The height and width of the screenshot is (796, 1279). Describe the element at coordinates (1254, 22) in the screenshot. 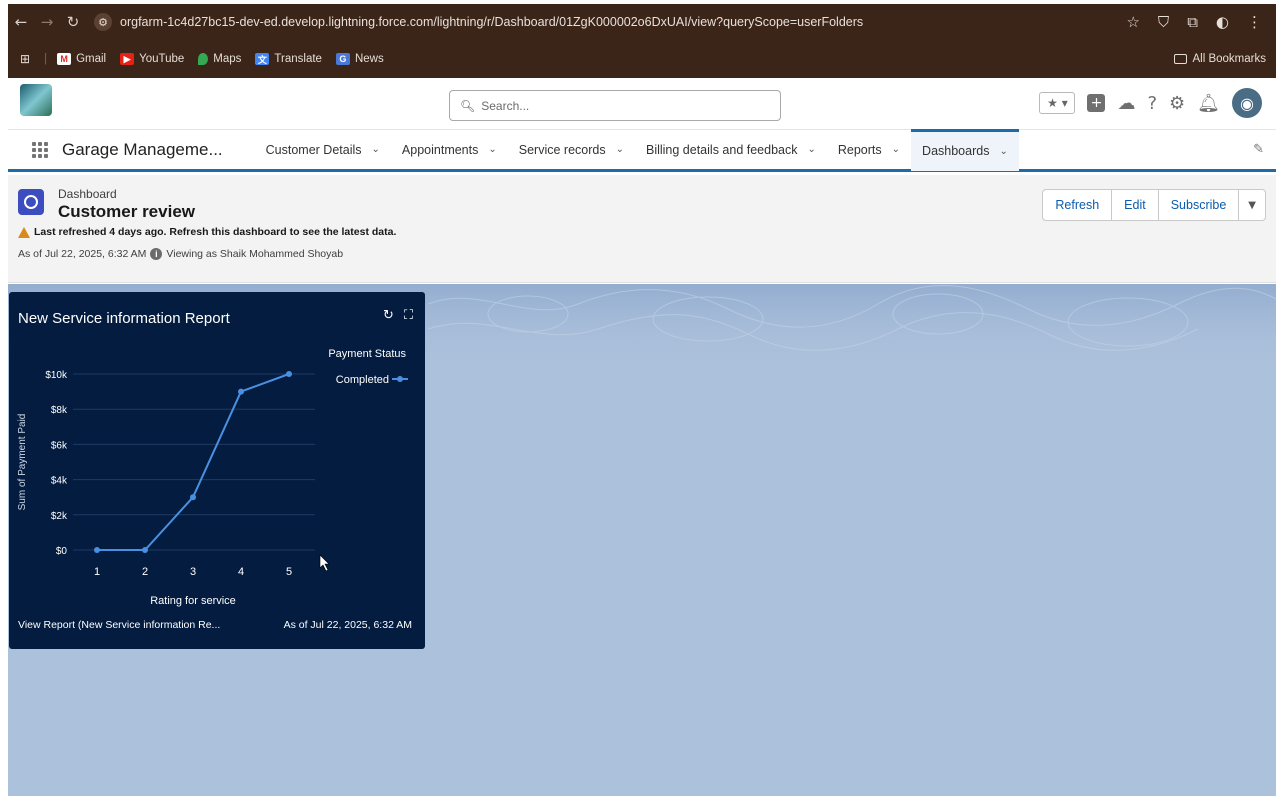

I see `menu-kebab-icon: ⋮` at that location.